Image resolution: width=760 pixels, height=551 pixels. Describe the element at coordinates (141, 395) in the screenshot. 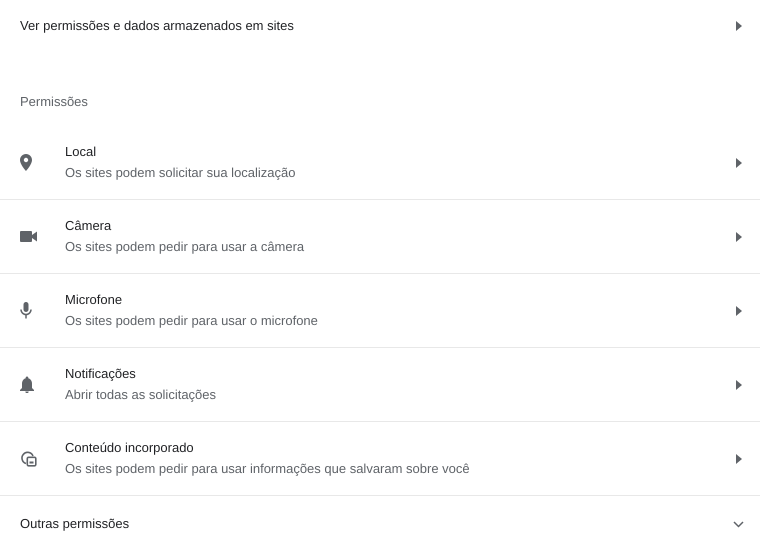

I see `permission-description: Abrir todas as solicitações` at that location.